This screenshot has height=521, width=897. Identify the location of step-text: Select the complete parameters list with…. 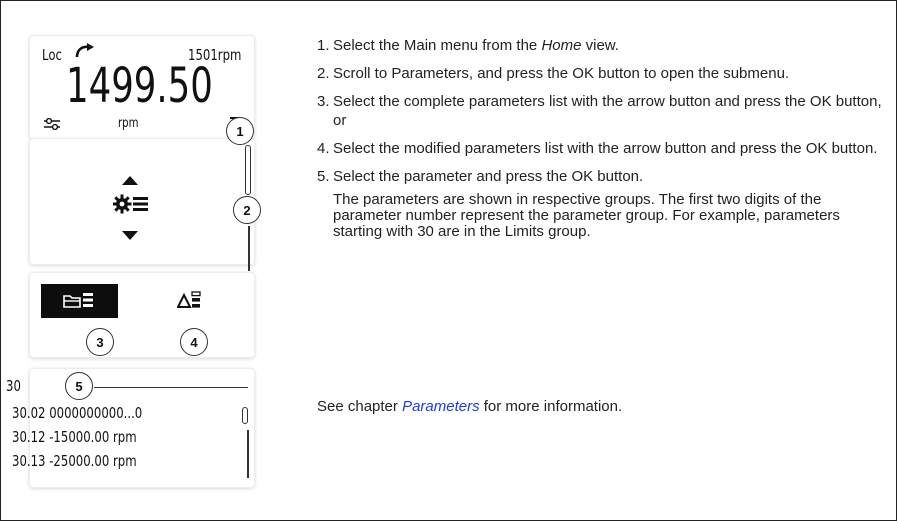
(607, 111).